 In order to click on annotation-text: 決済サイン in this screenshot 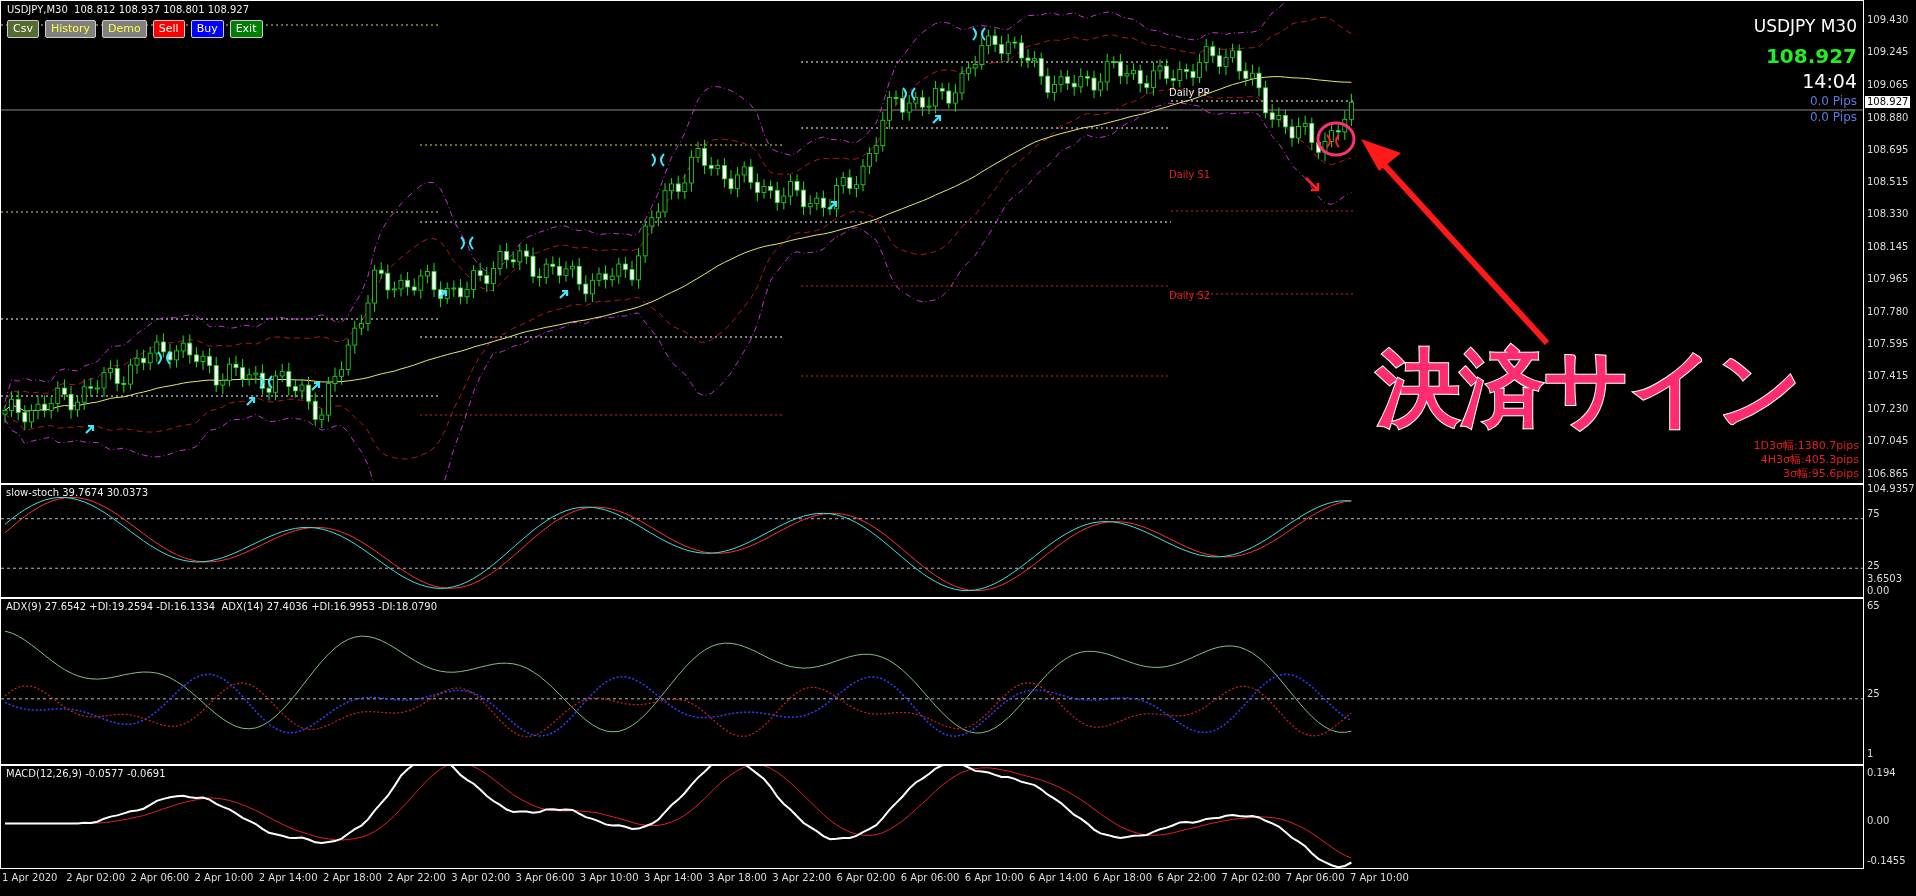, I will do `click(1589, 388)`.